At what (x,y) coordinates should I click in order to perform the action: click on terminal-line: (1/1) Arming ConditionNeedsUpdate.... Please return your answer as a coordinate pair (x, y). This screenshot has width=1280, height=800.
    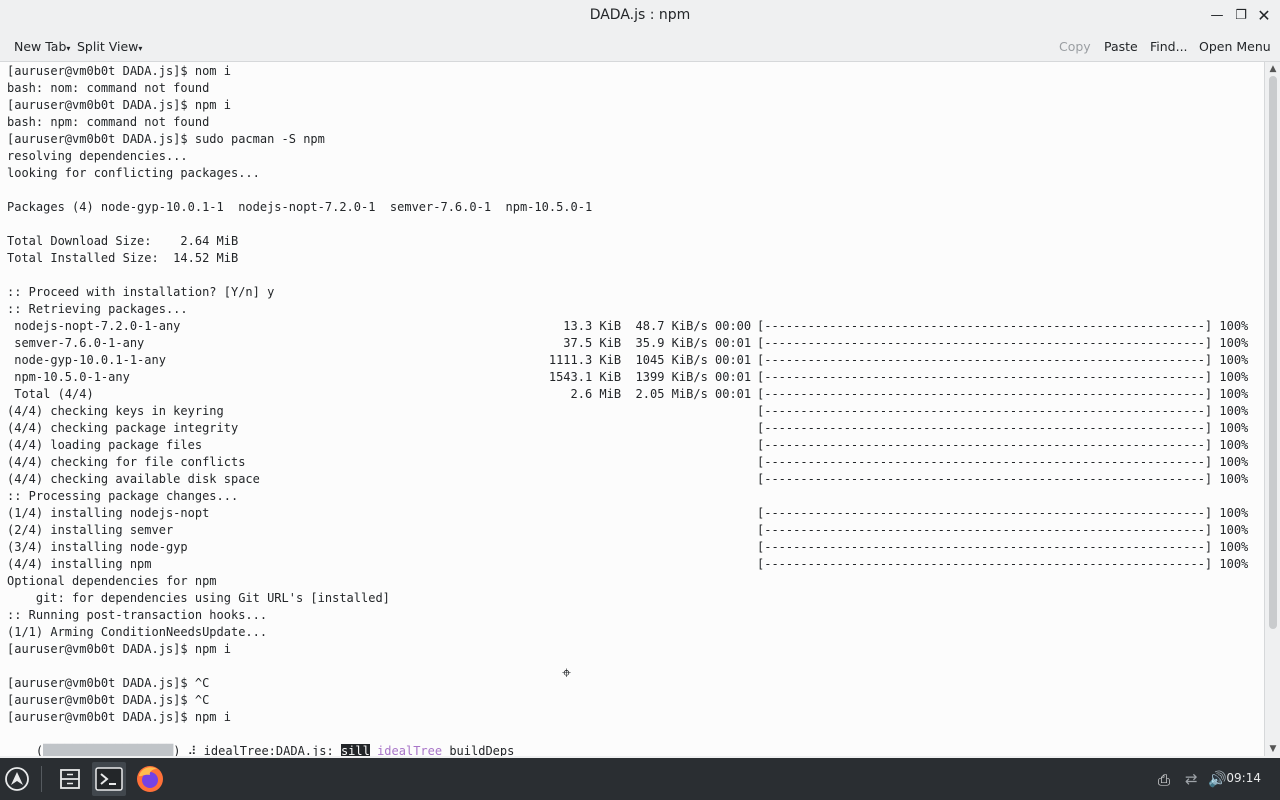
    Looking at the image, I should click on (137, 632).